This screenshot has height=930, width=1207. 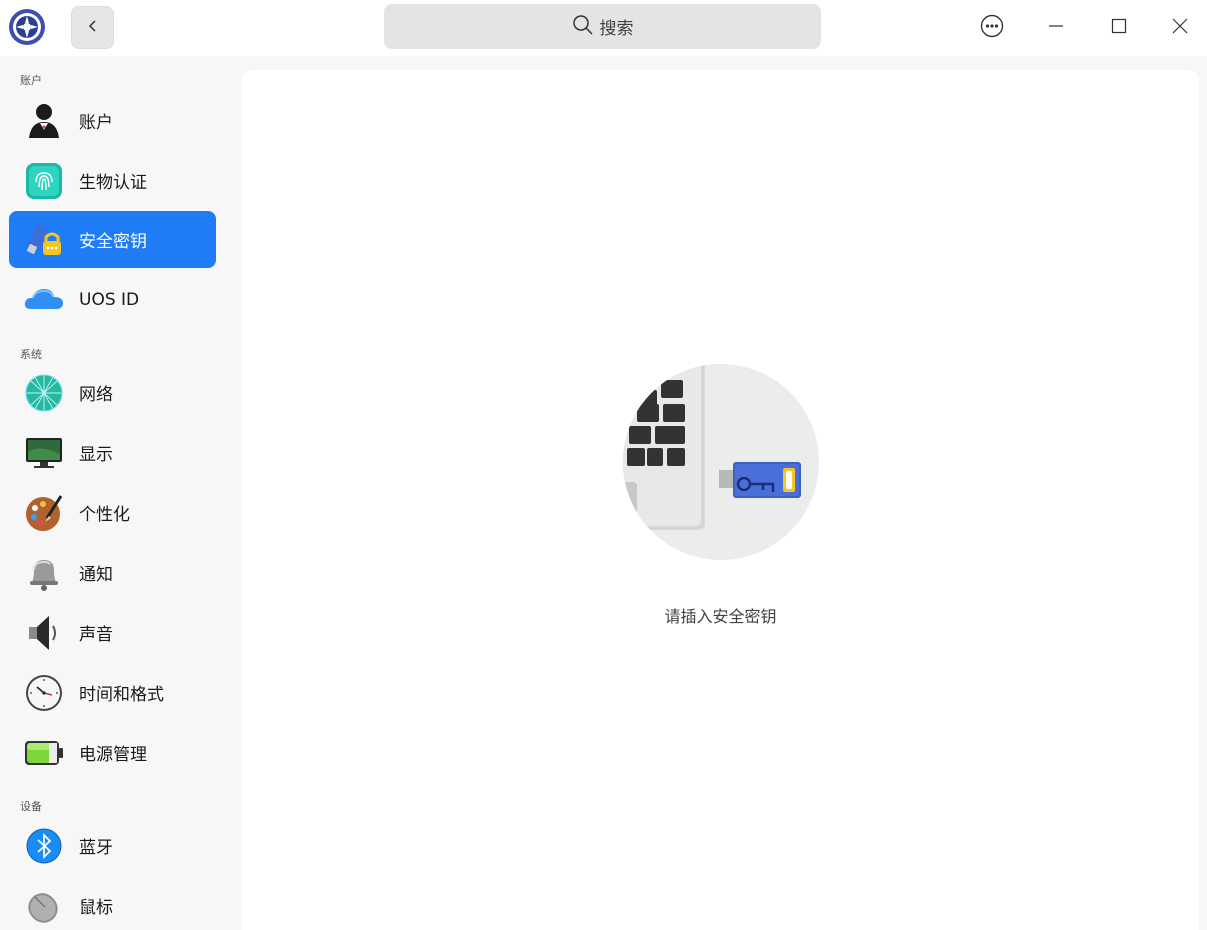 I want to click on sidebar-item-label: 个性化, so click(x=104, y=515).